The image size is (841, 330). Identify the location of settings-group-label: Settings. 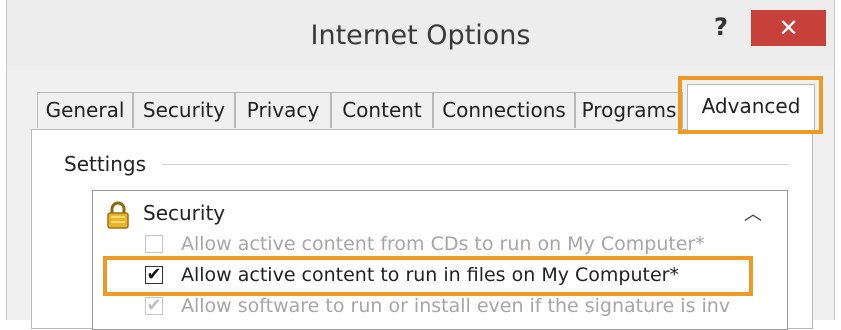
(110, 164).